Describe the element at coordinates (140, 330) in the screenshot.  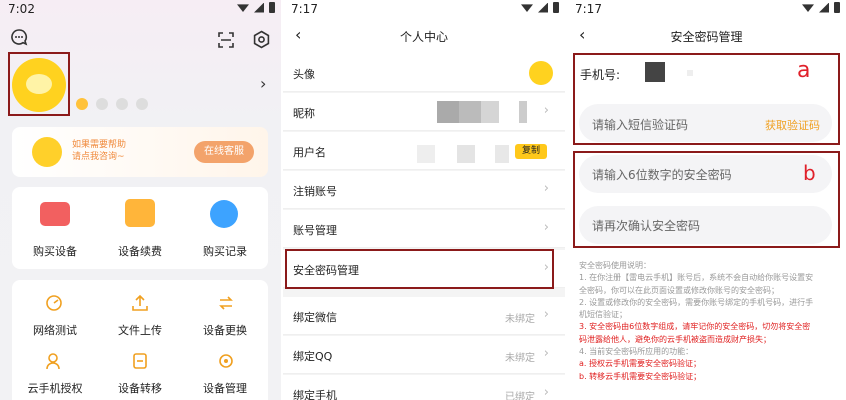
I see `file-upload-label: 文件上传` at that location.